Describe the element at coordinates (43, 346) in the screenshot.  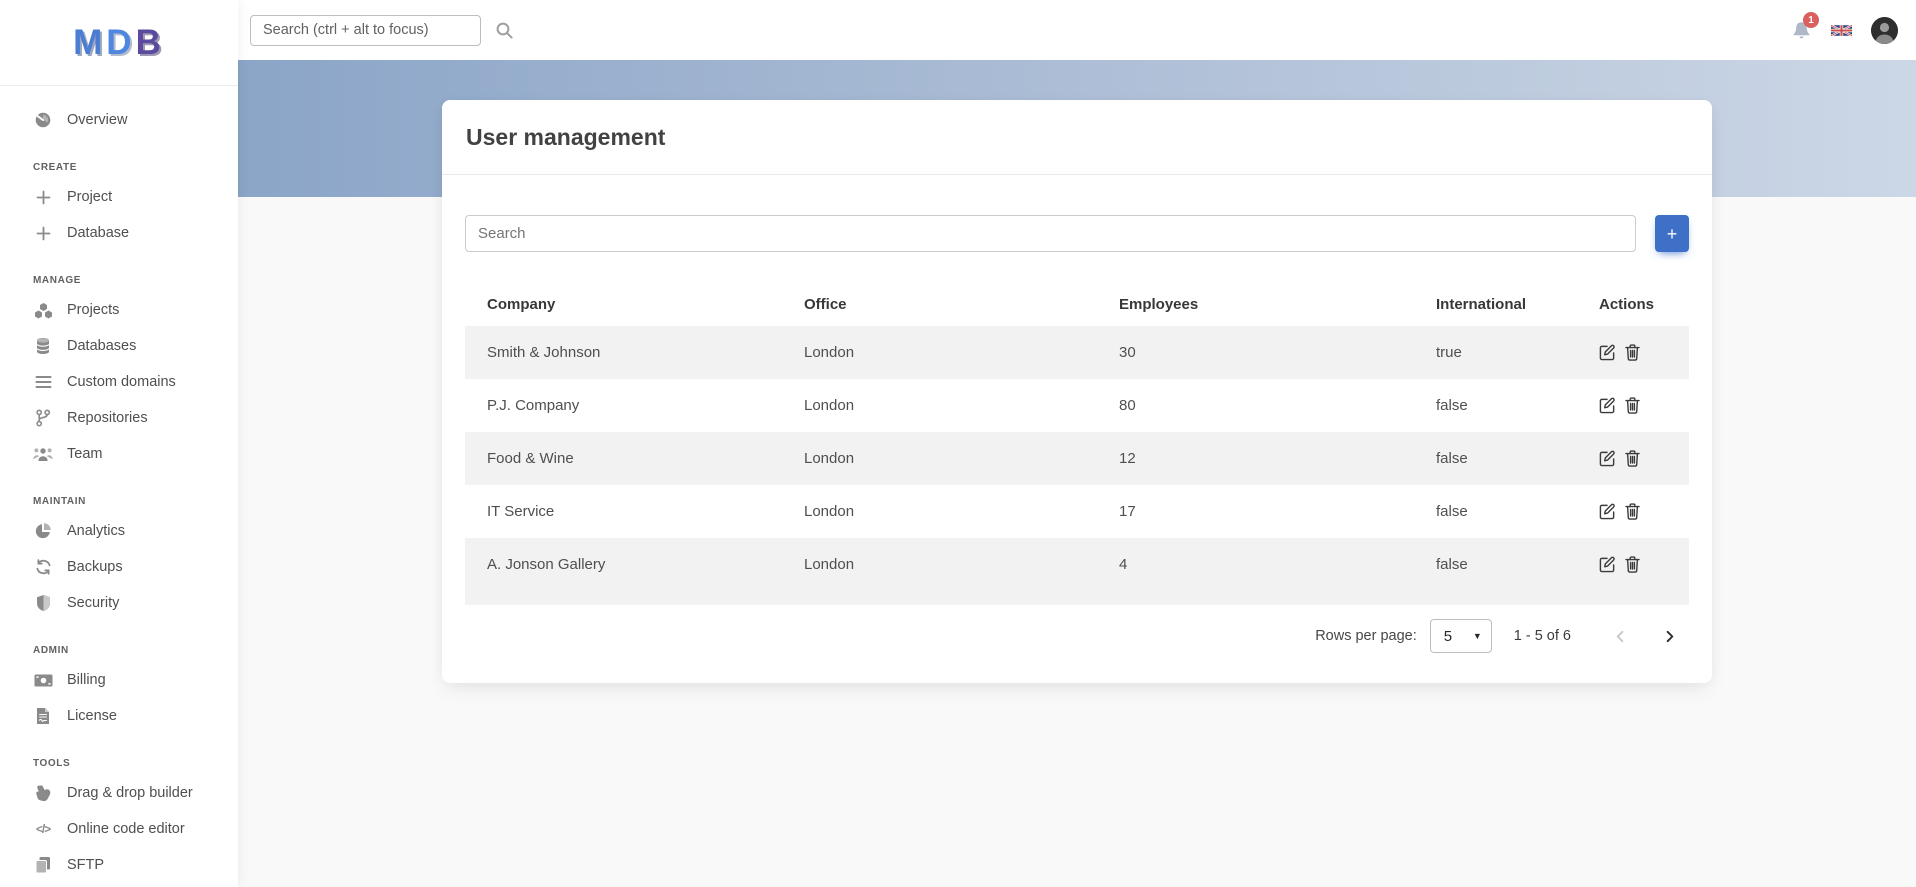
I see `database-icon` at that location.